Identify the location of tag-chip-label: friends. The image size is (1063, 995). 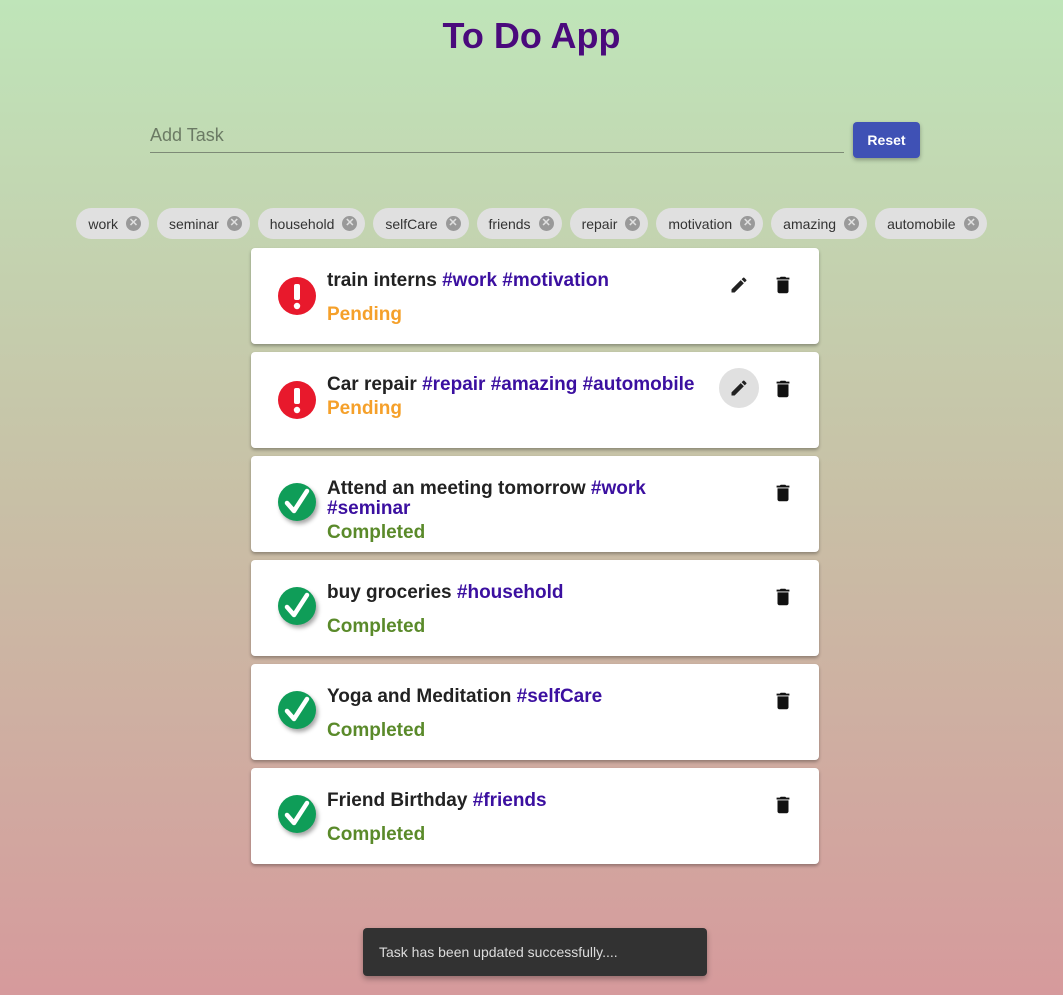
(509, 223).